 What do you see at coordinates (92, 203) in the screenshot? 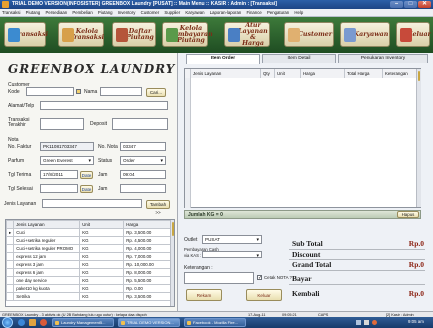
I see `jenis-layanan-input` at bounding box center [92, 203].